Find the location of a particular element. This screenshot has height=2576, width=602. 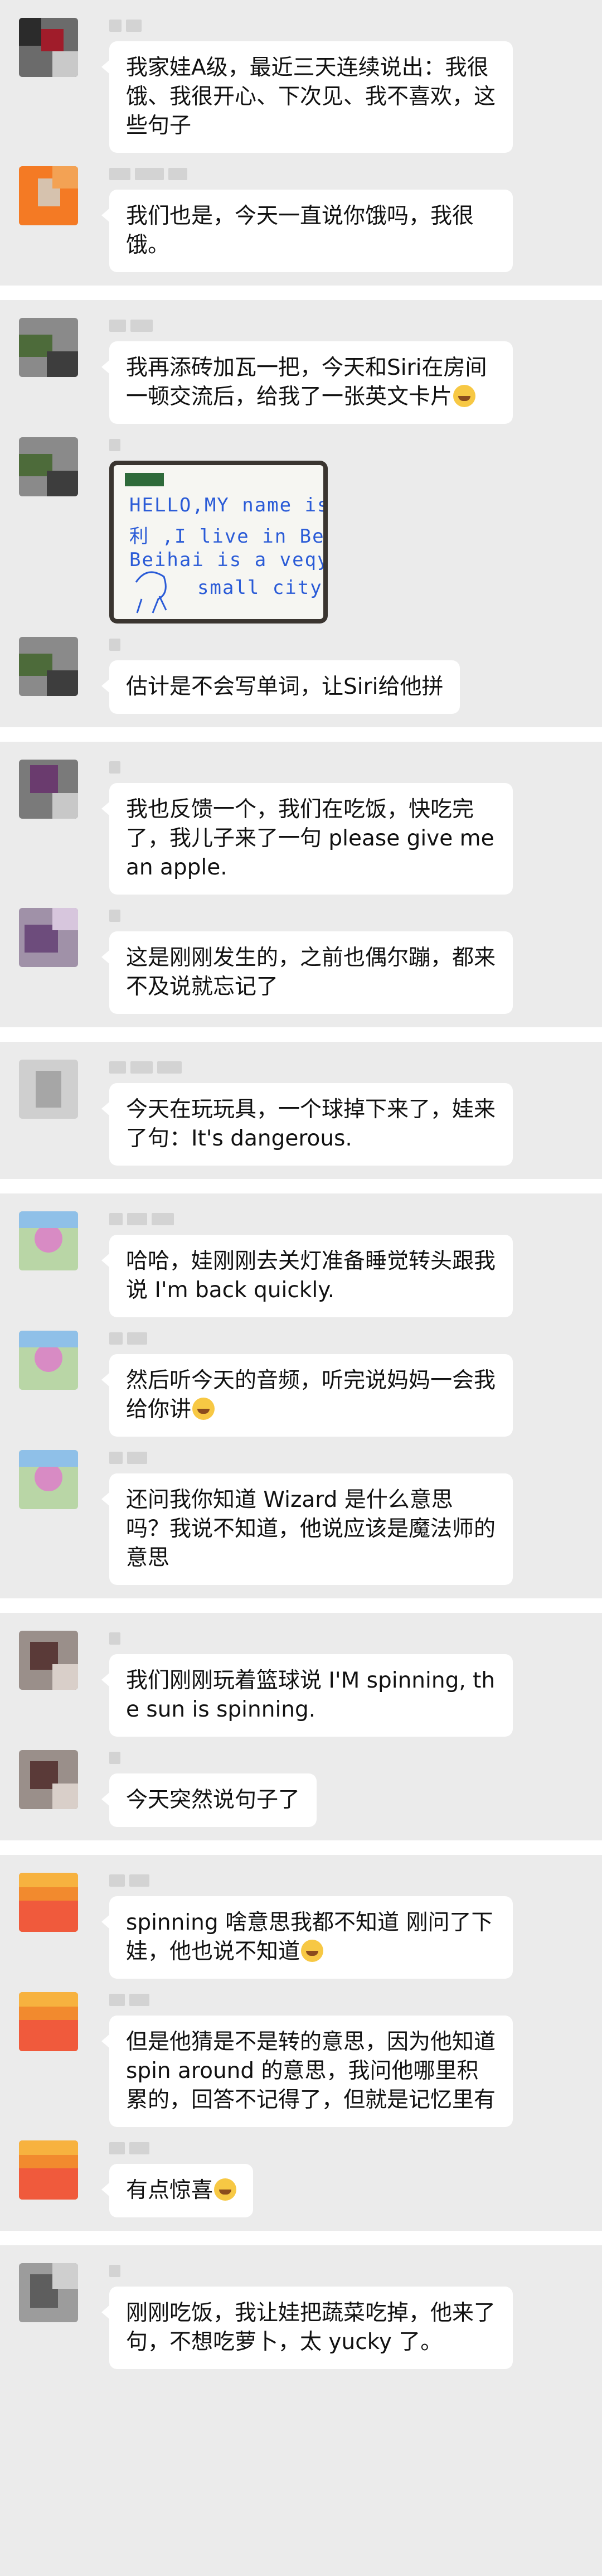

card-line: small city is located at coordinates (260, 588).